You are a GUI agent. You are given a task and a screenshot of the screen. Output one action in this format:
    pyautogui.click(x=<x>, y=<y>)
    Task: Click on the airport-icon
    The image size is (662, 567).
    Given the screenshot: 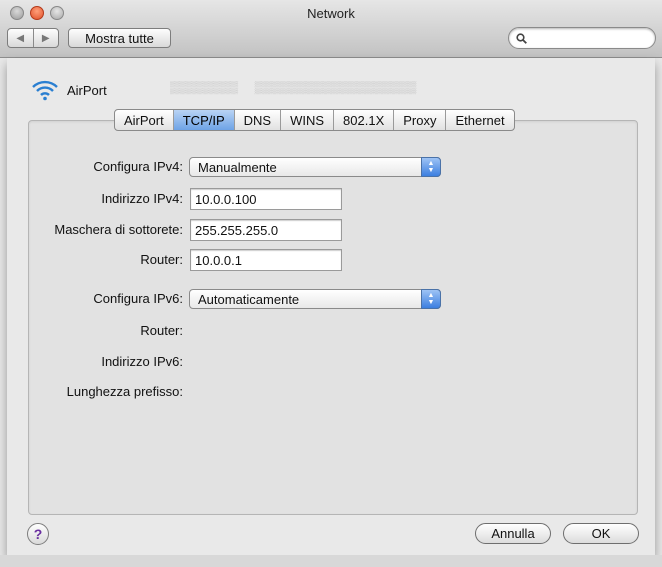 What is the action you would take?
    pyautogui.click(x=45, y=90)
    